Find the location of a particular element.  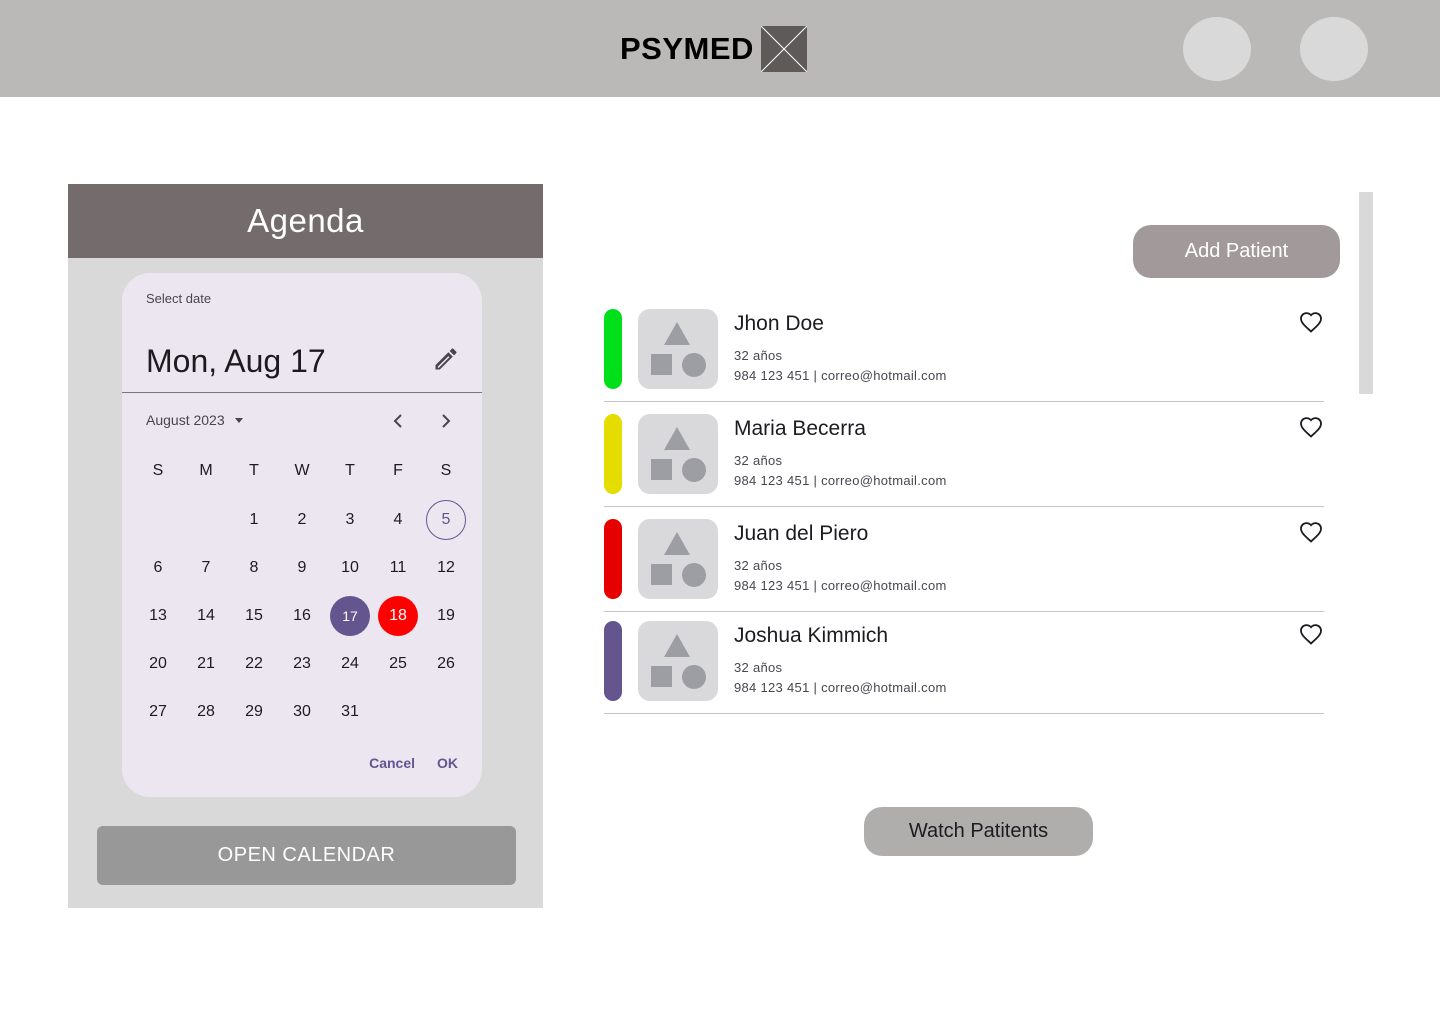

calendar-day-number: 18 is located at coordinates (398, 616).